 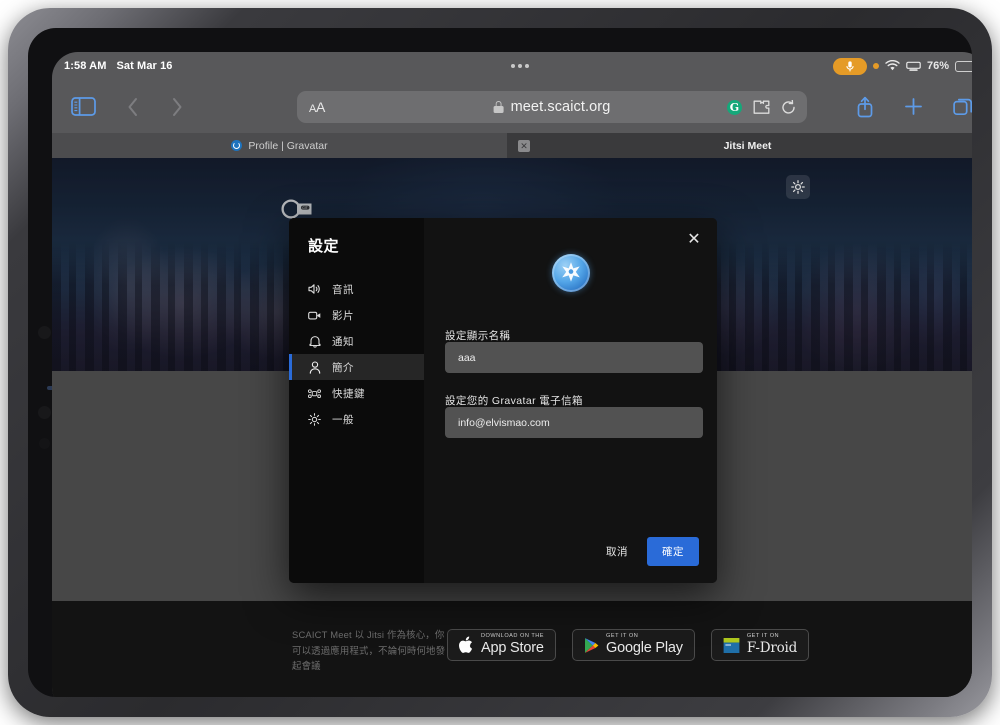 I want to click on sidebar-item-video: 影片, so click(x=356, y=315).